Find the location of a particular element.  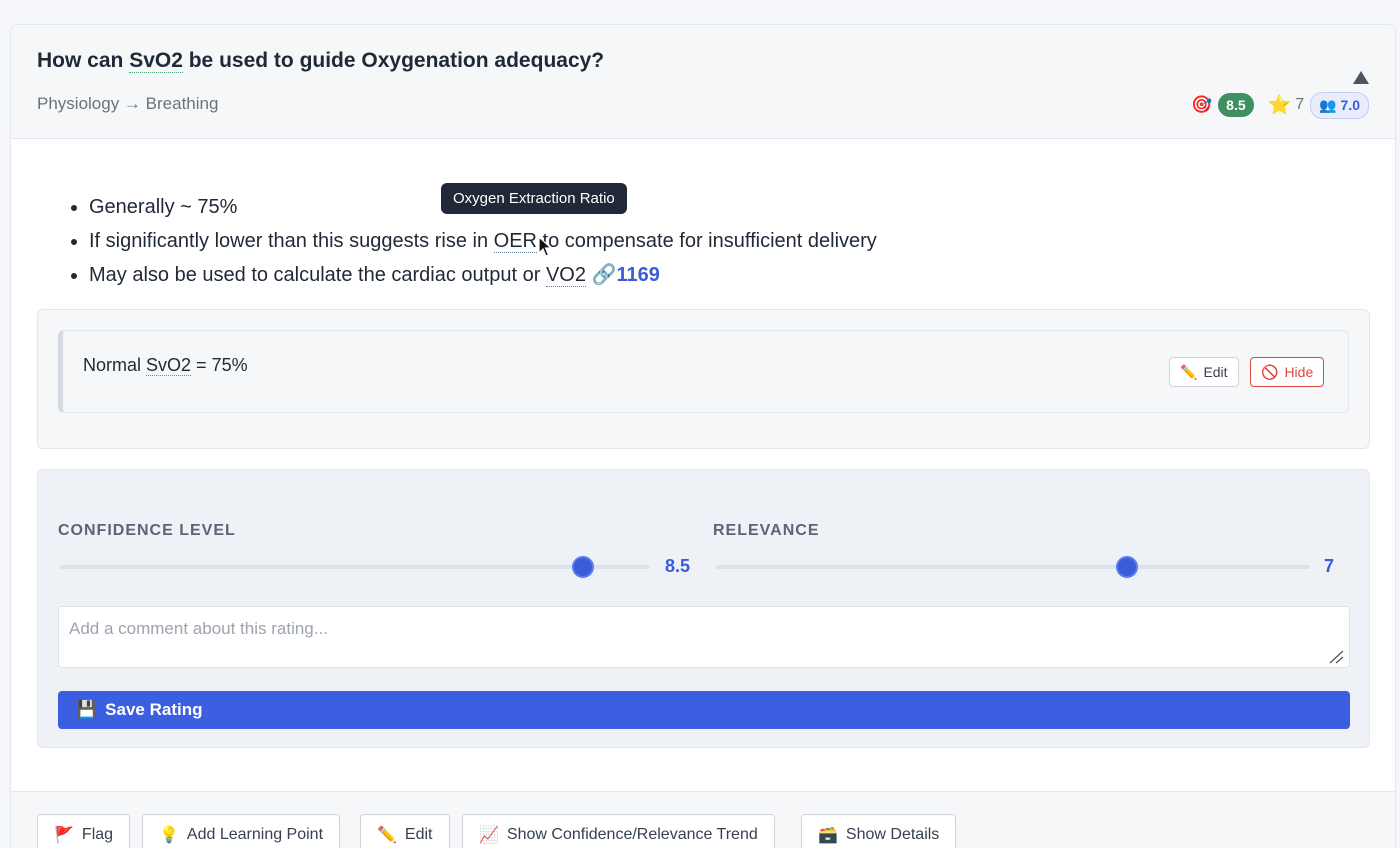

add-learning-point-button: 💡 Add Learning Point is located at coordinates (241, 831).